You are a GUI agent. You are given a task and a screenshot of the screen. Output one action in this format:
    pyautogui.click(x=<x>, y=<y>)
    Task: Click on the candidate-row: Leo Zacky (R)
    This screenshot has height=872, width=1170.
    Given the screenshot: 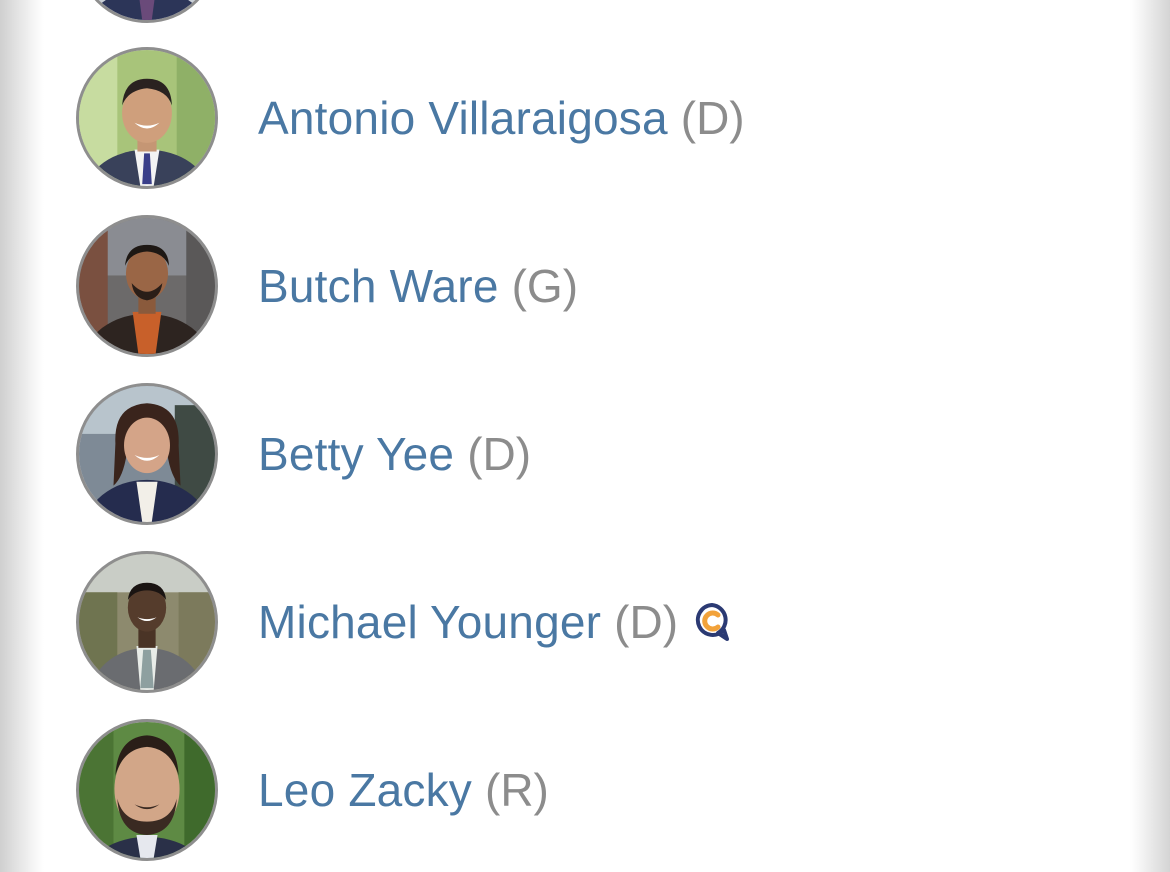 What is the action you would take?
    pyautogui.click(x=576, y=790)
    